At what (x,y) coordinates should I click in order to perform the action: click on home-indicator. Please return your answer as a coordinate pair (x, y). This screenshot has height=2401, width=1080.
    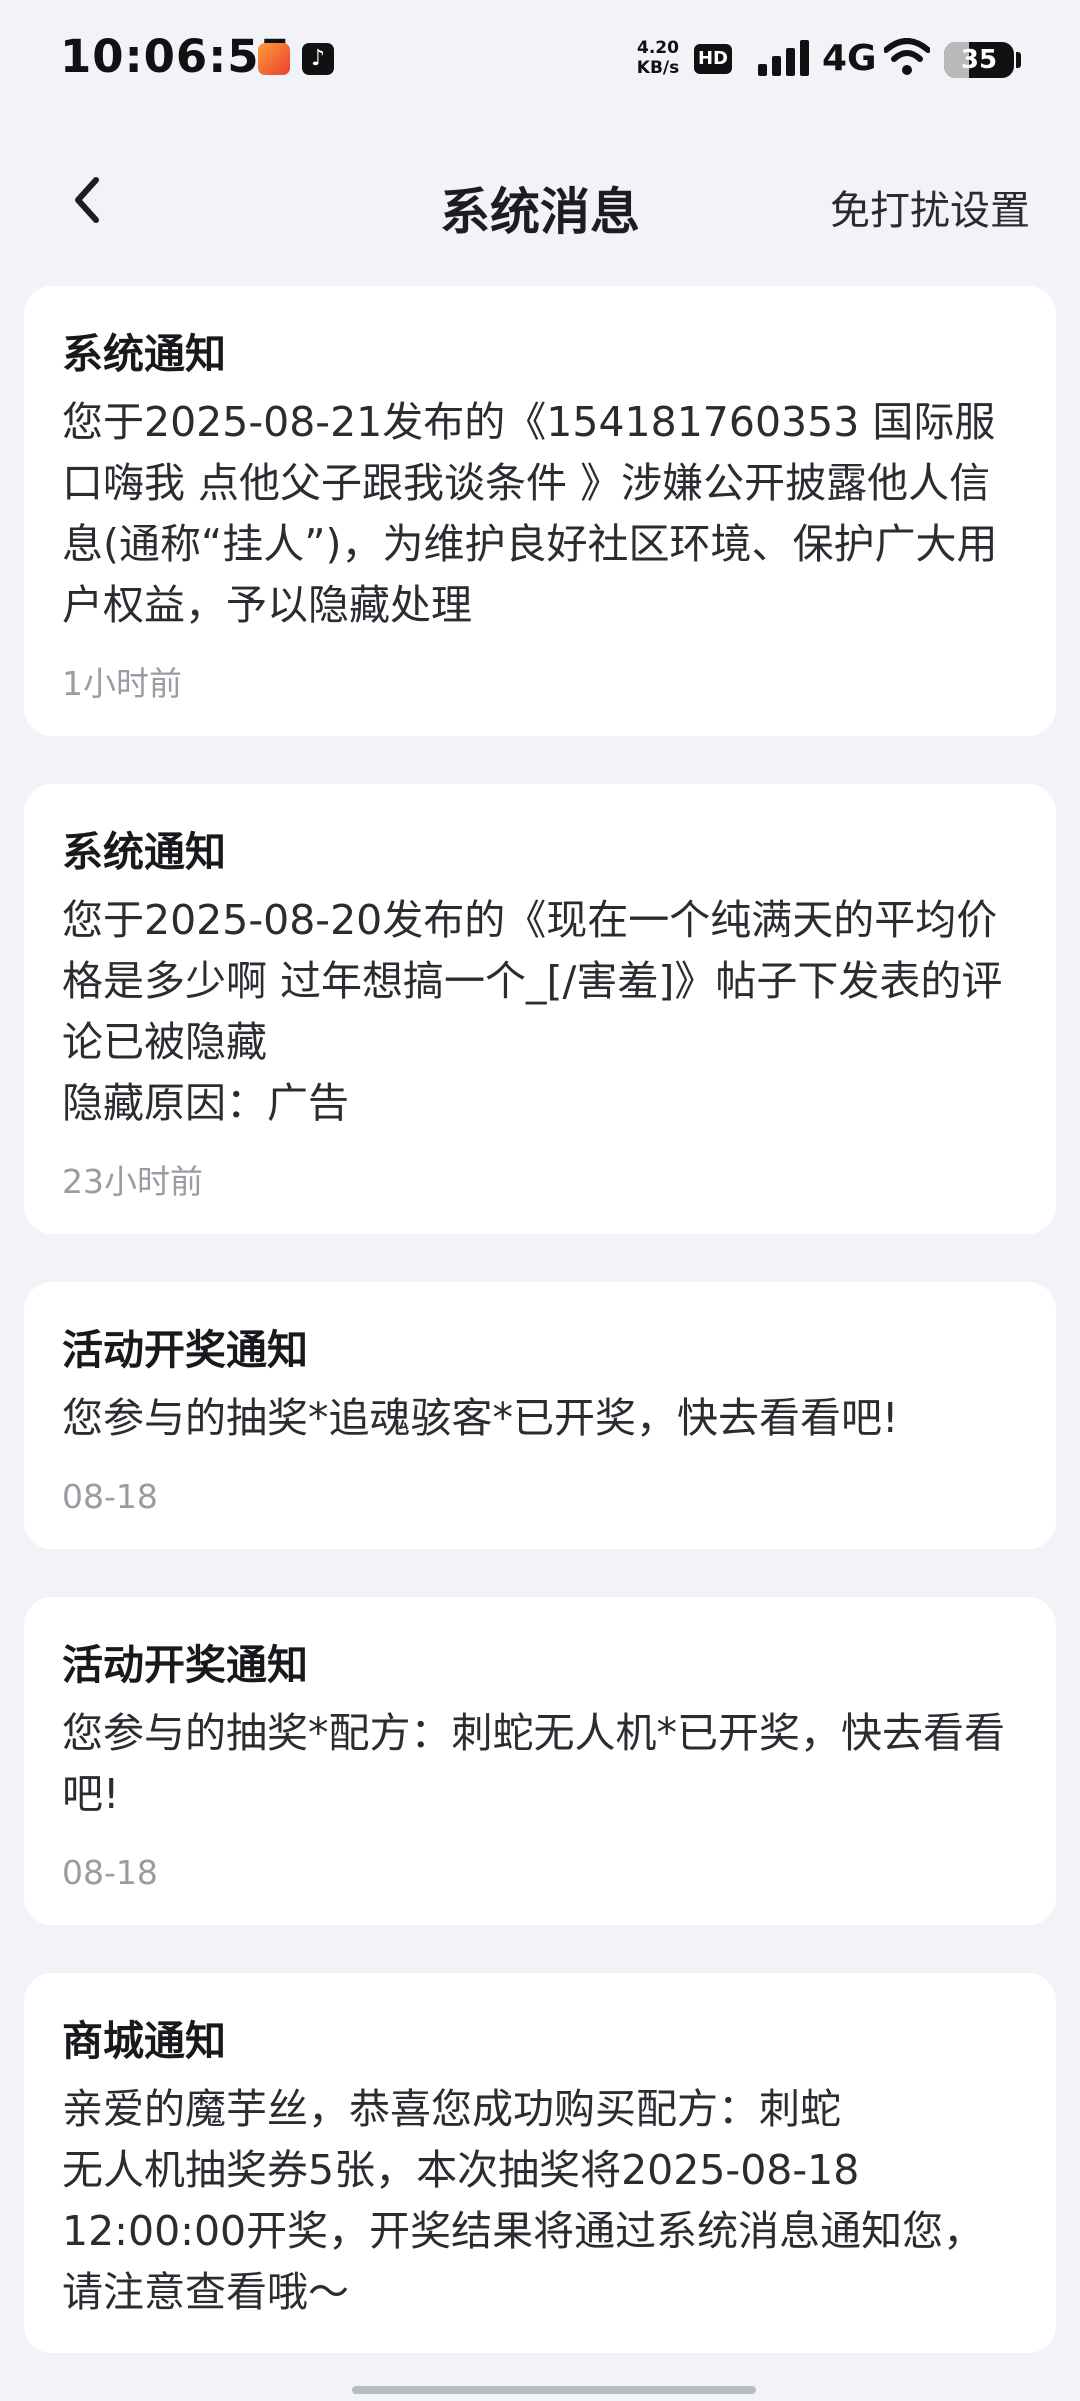
    Looking at the image, I should click on (554, 2390).